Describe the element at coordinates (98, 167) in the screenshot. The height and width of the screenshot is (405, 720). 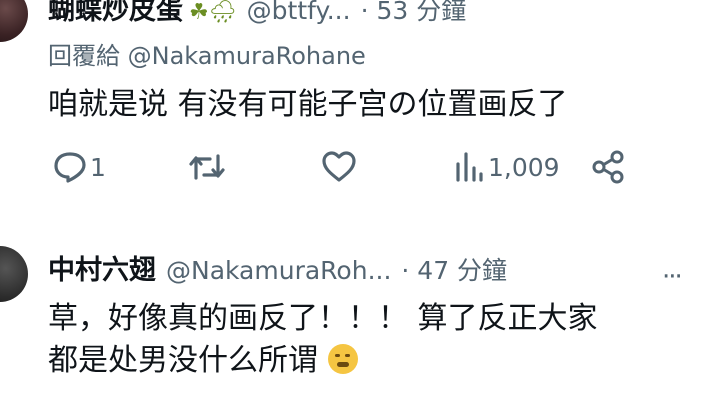
I see `reply-count: 1` at that location.